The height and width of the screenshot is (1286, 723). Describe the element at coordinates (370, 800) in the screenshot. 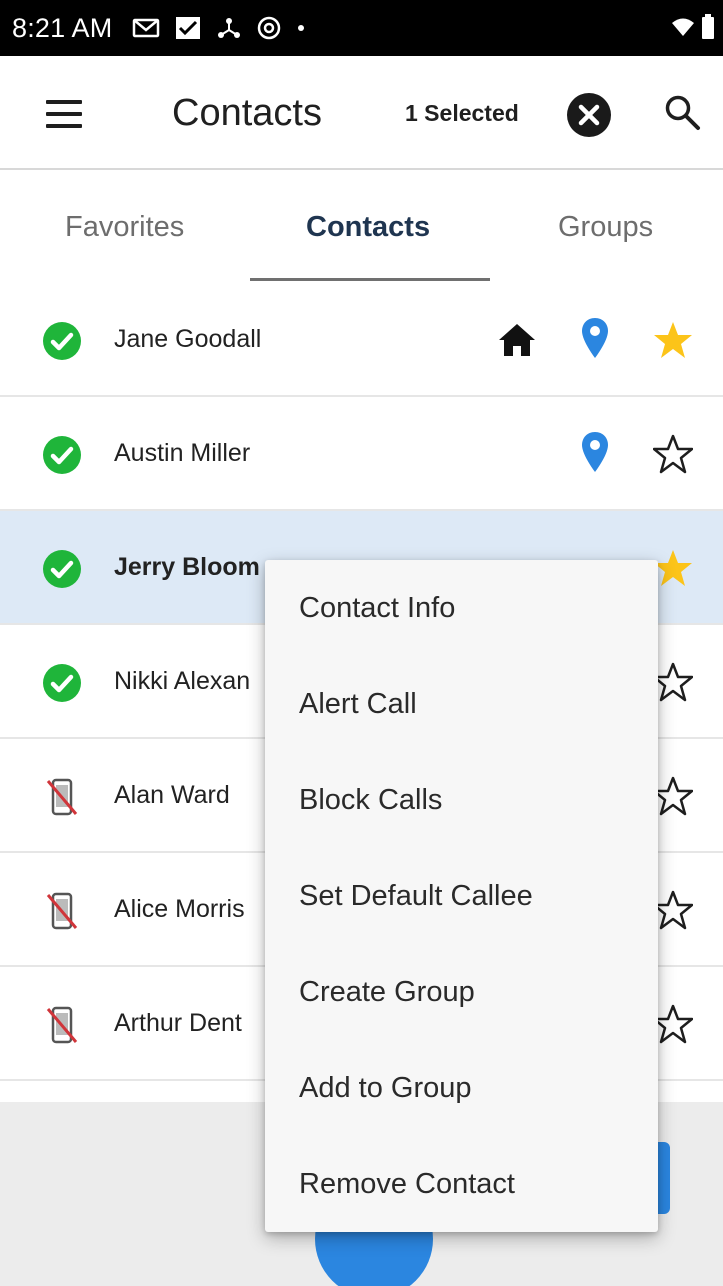

I see `menu-item-block-calls: Block Calls` at that location.